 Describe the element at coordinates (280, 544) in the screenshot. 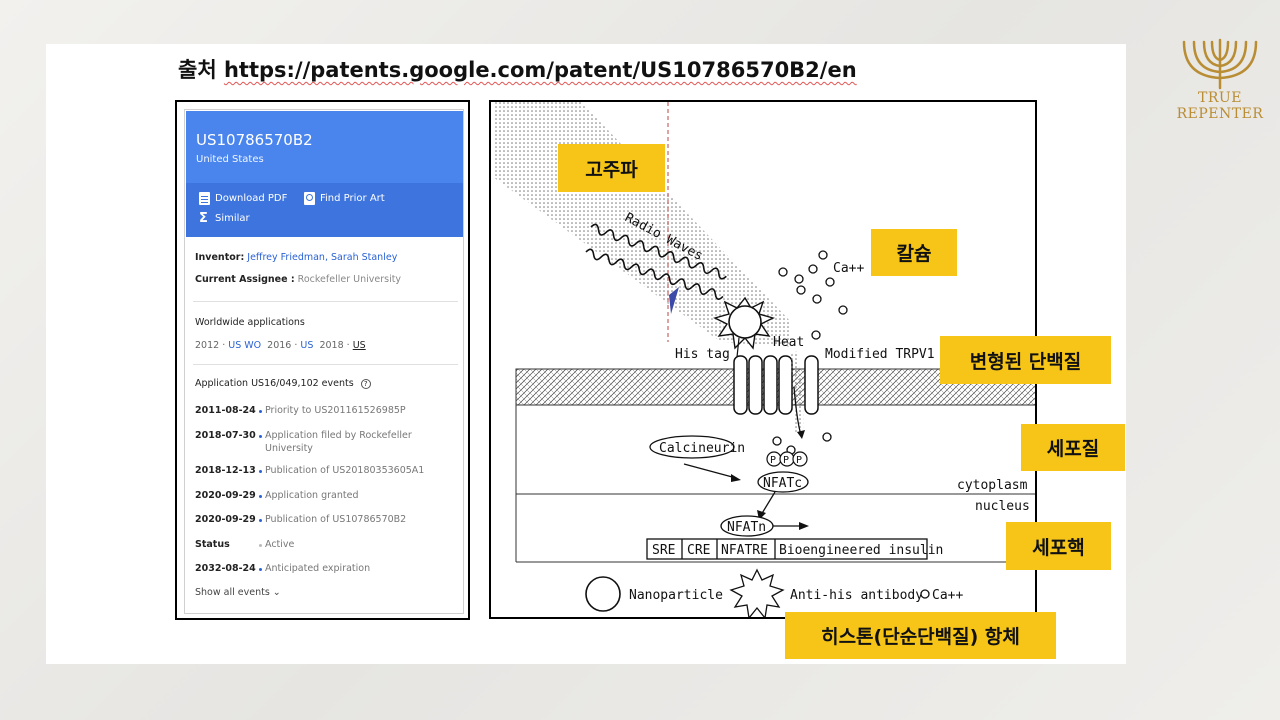

I see `event-text: Active` at that location.